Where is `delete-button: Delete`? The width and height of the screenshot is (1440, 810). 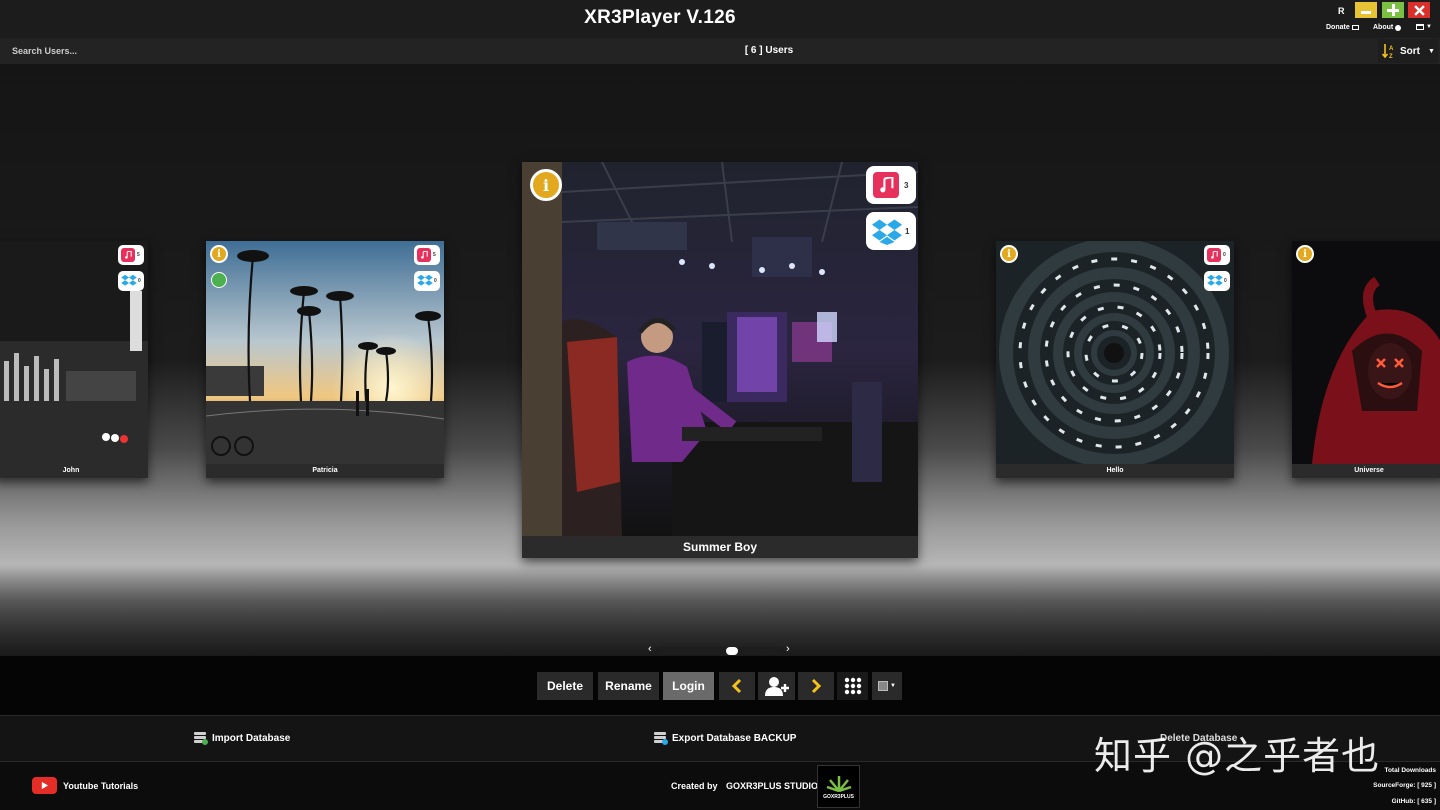
delete-button: Delete is located at coordinates (565, 686).